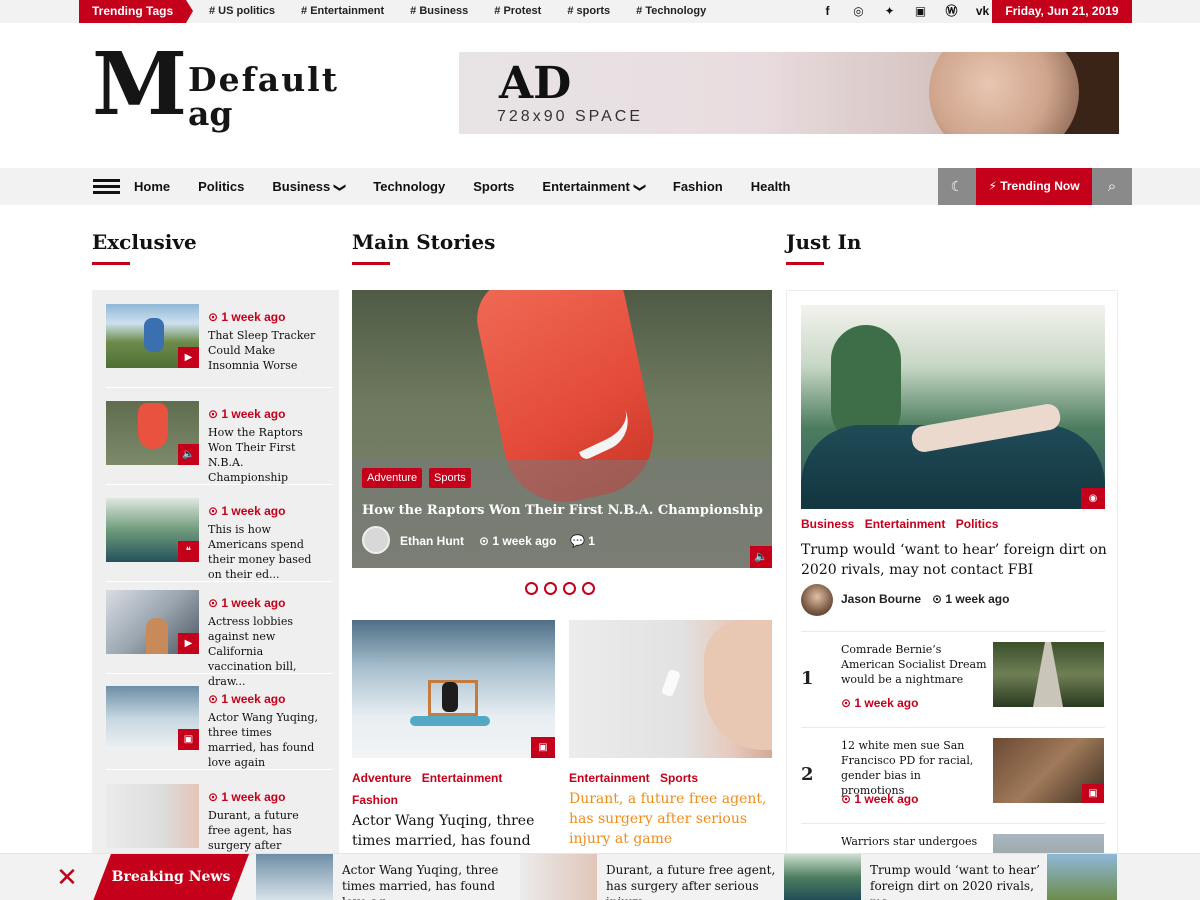 The width and height of the screenshot is (1200, 900). I want to click on thumb-figure, so click(157, 636).